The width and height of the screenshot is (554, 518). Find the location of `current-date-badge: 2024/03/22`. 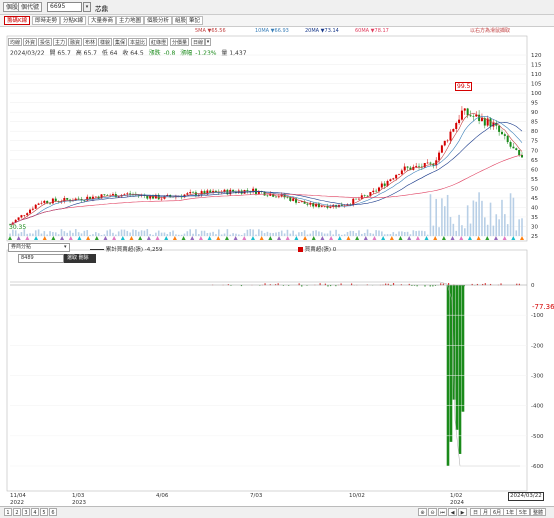

current-date-badge: 2024/03/22 is located at coordinates (526, 496).